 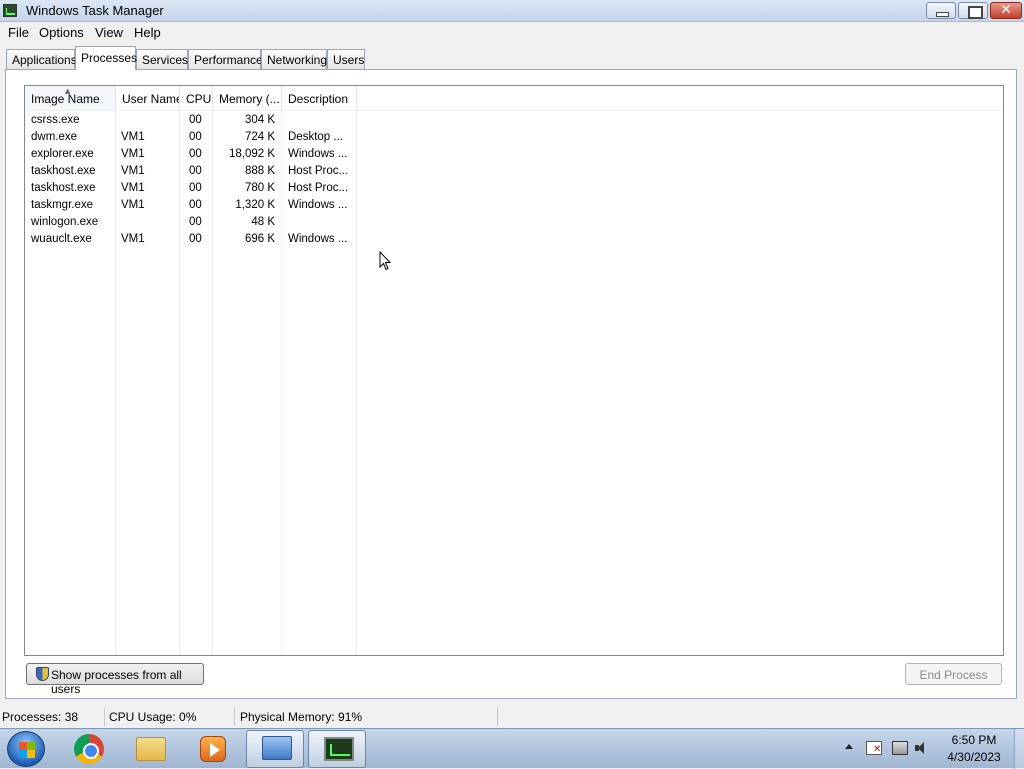 What do you see at coordinates (922, 748) in the screenshot?
I see `volume-icon` at bounding box center [922, 748].